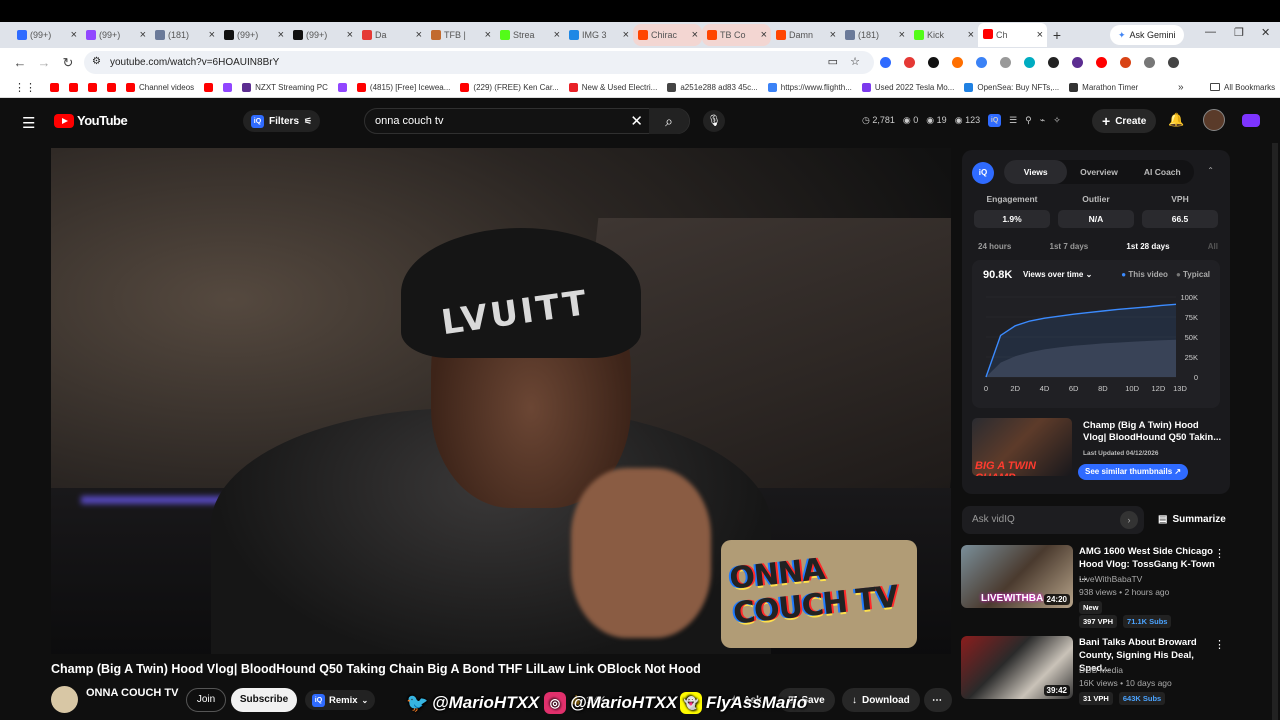 The image size is (1280, 720). I want to click on range-28-days: 1st 28 days, so click(1147, 246).